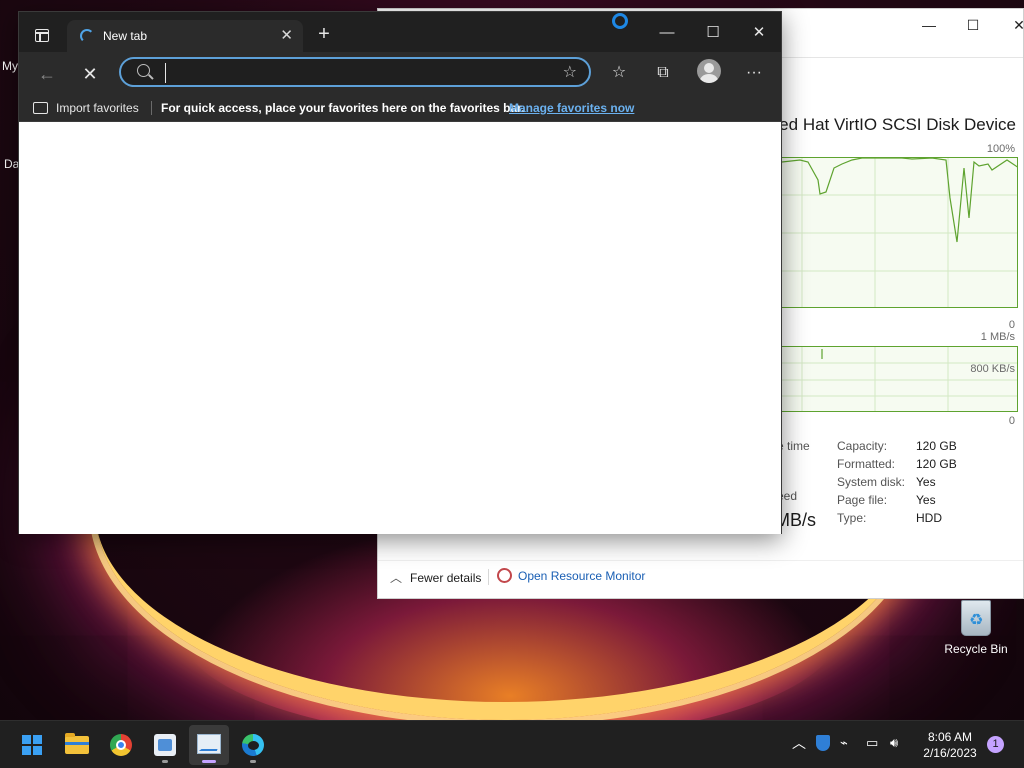  I want to click on display-icon: ▭, so click(872, 743).